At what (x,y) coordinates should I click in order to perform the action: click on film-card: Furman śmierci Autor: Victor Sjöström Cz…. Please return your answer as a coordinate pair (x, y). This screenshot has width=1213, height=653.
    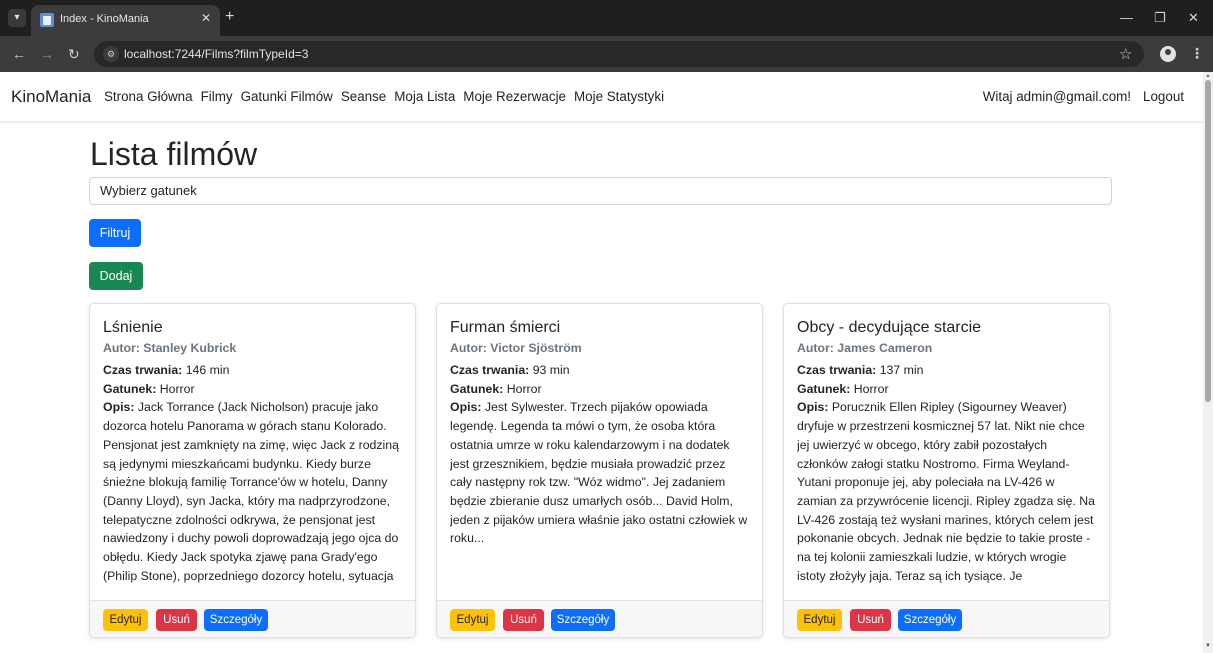
    Looking at the image, I should click on (599, 470).